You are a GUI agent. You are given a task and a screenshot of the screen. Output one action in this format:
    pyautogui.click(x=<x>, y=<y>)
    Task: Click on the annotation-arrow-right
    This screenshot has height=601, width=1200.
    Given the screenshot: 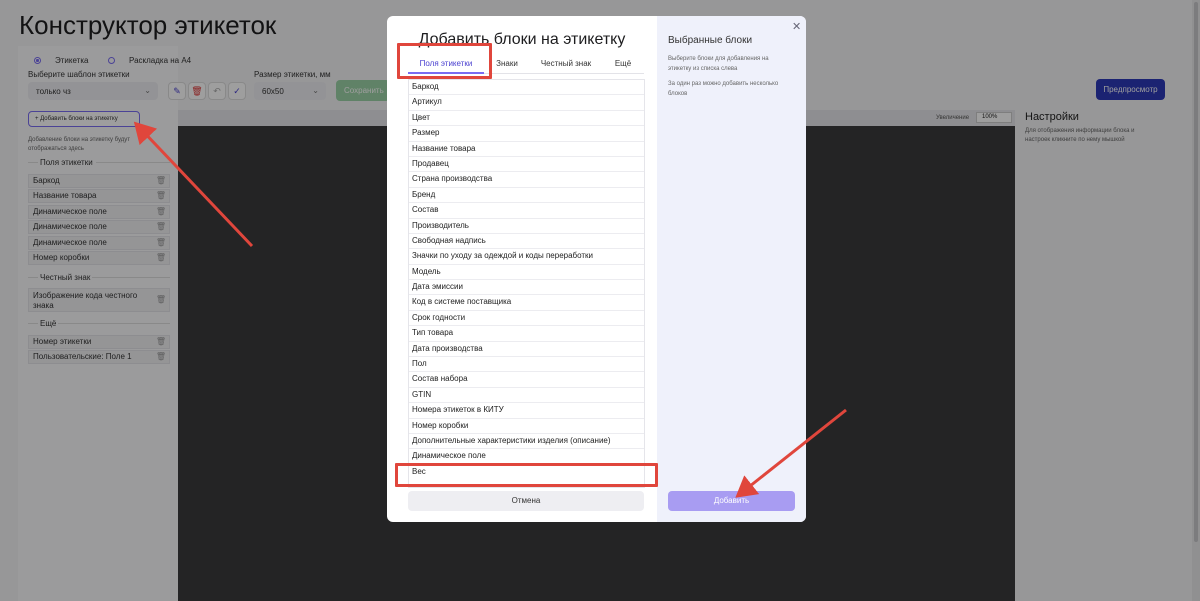 What is the action you would take?
    pyautogui.click(x=791, y=453)
    